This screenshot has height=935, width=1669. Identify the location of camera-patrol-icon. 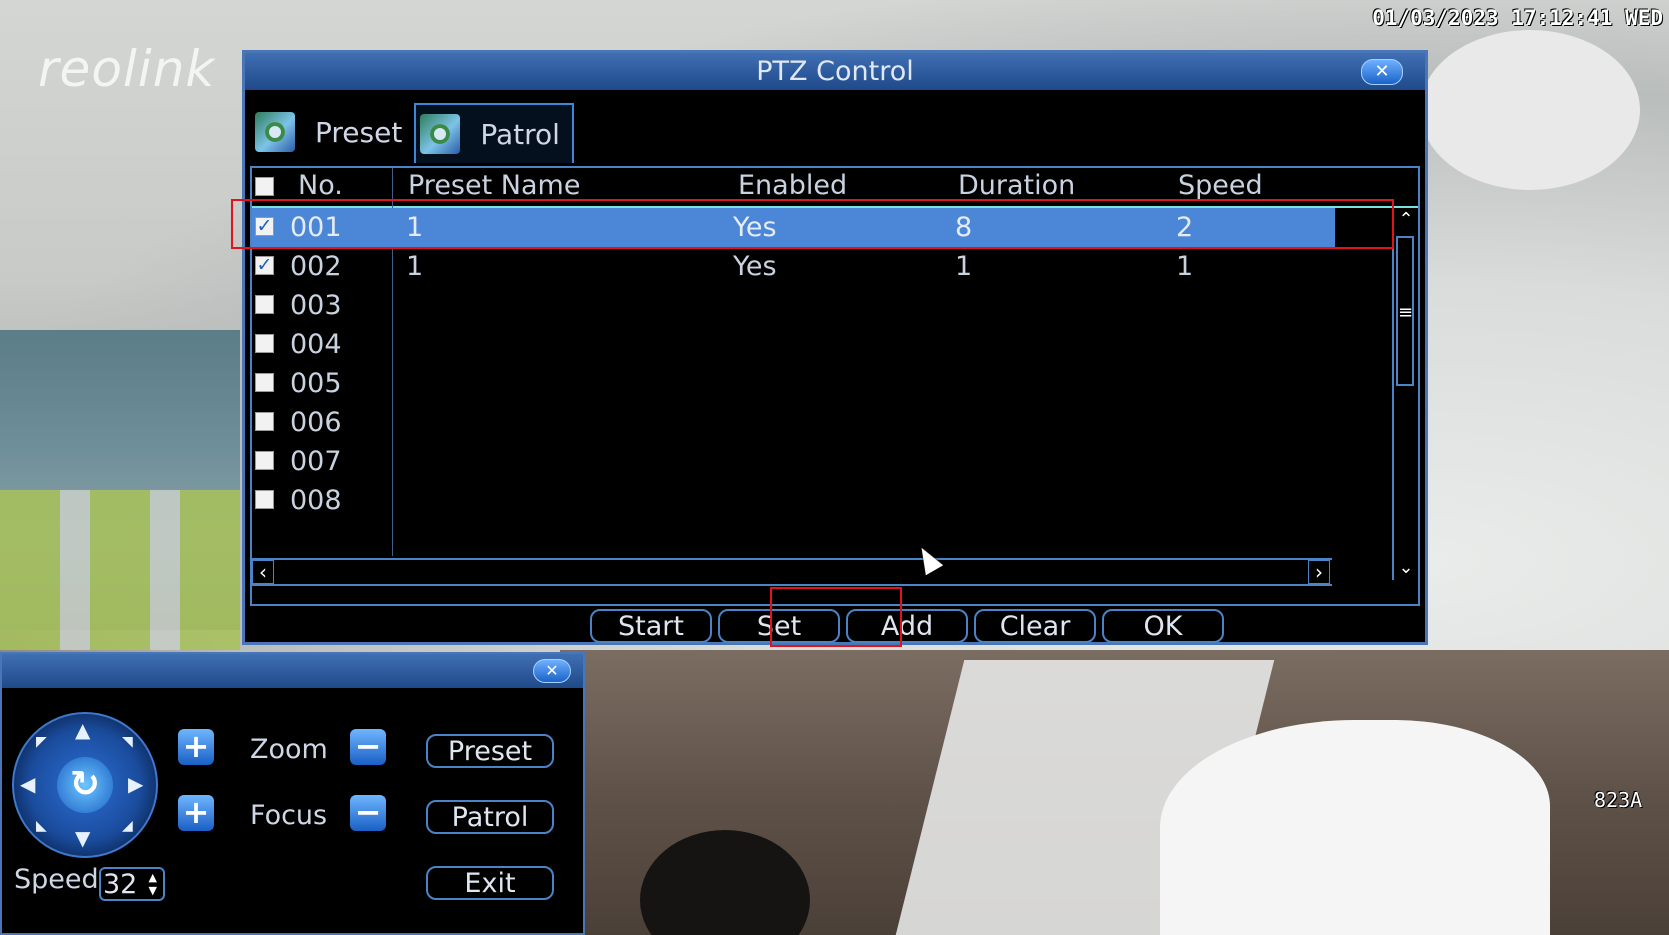
(440, 134).